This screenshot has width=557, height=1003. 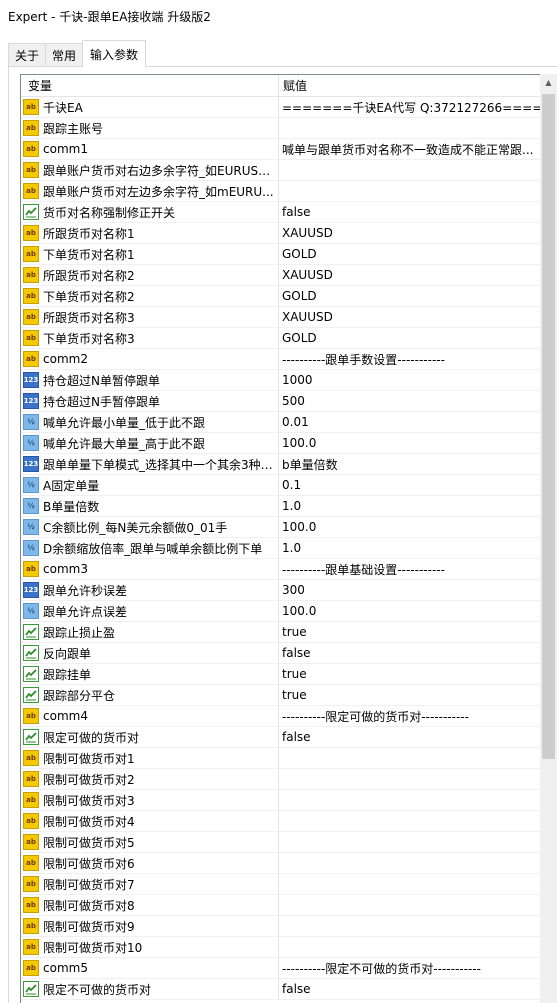 I want to click on parameter-row: ab 限制可做货币对6, so click(x=284, y=863).